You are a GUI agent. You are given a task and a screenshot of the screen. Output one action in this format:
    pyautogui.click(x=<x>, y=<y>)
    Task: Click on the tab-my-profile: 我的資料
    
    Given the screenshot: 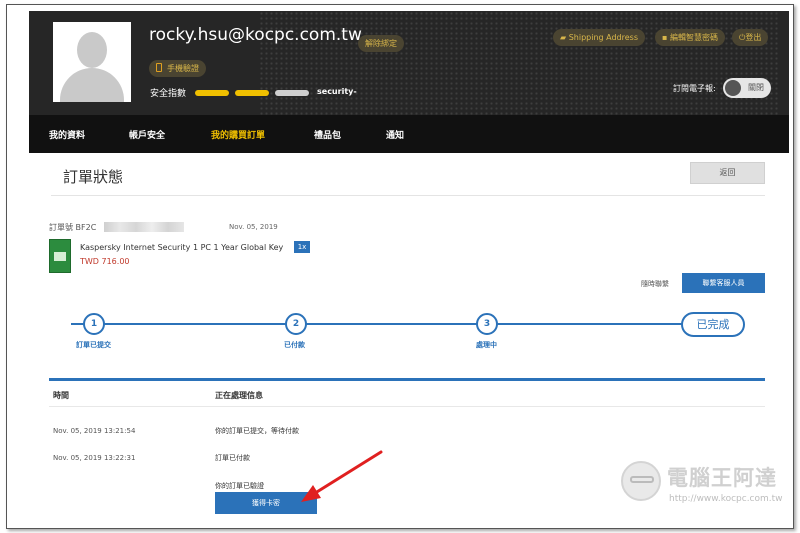 What is the action you would take?
    pyautogui.click(x=67, y=134)
    